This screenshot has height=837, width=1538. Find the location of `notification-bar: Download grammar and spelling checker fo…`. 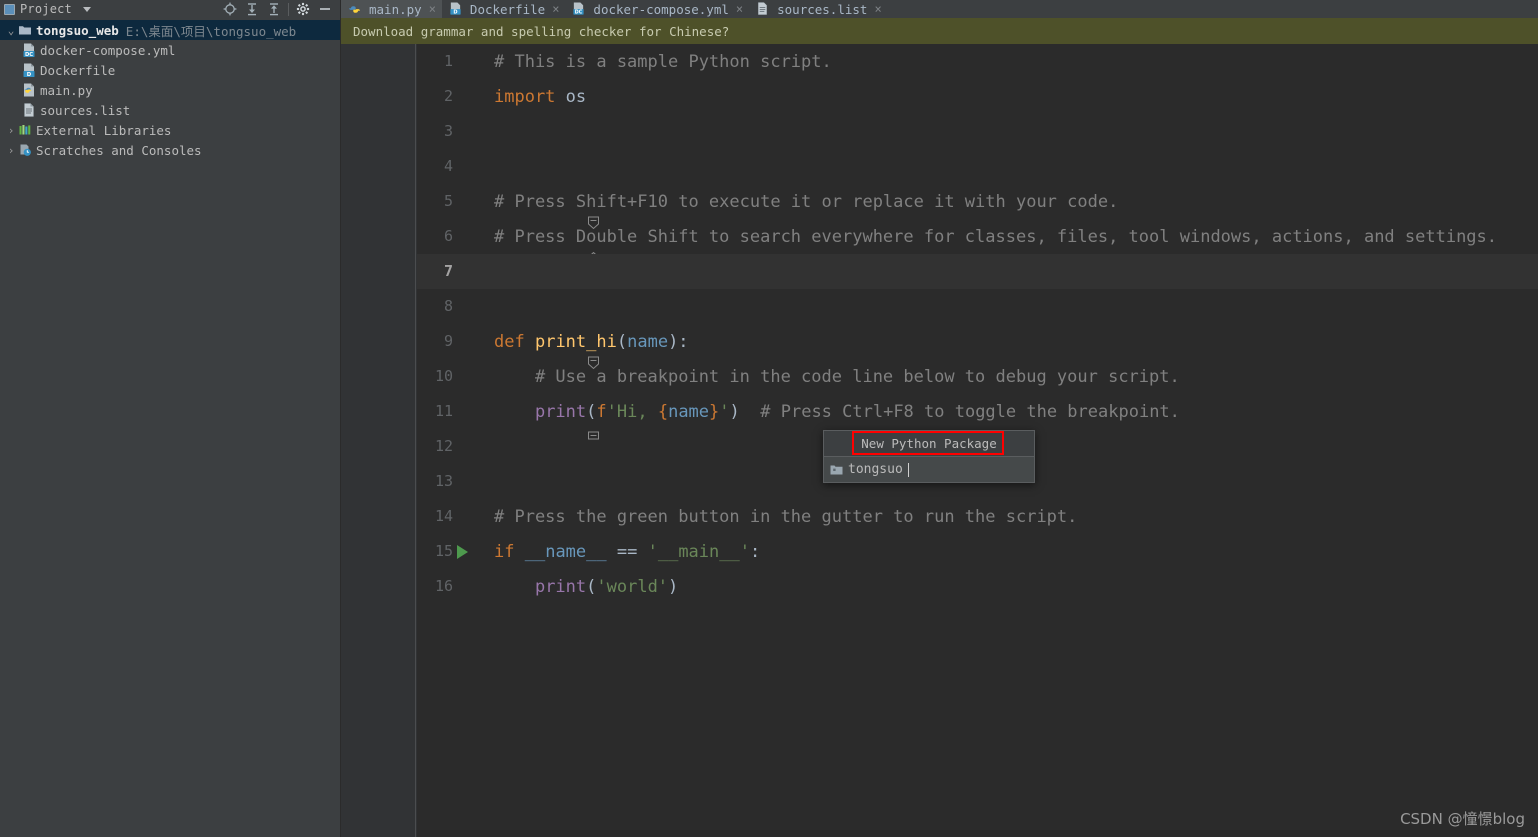

notification-bar: Download grammar and spelling checker fo… is located at coordinates (939, 31).